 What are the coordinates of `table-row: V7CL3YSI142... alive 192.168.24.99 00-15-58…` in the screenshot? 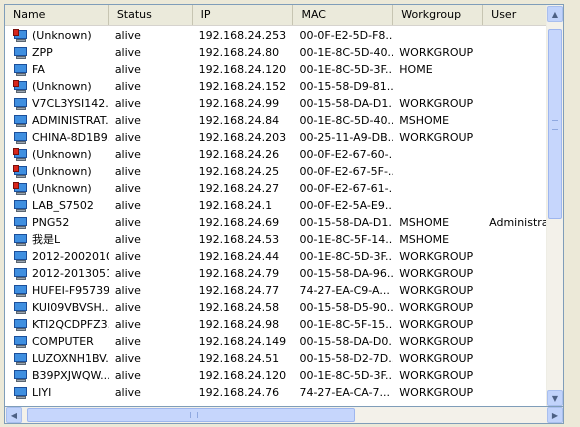 It's located at (284, 103).